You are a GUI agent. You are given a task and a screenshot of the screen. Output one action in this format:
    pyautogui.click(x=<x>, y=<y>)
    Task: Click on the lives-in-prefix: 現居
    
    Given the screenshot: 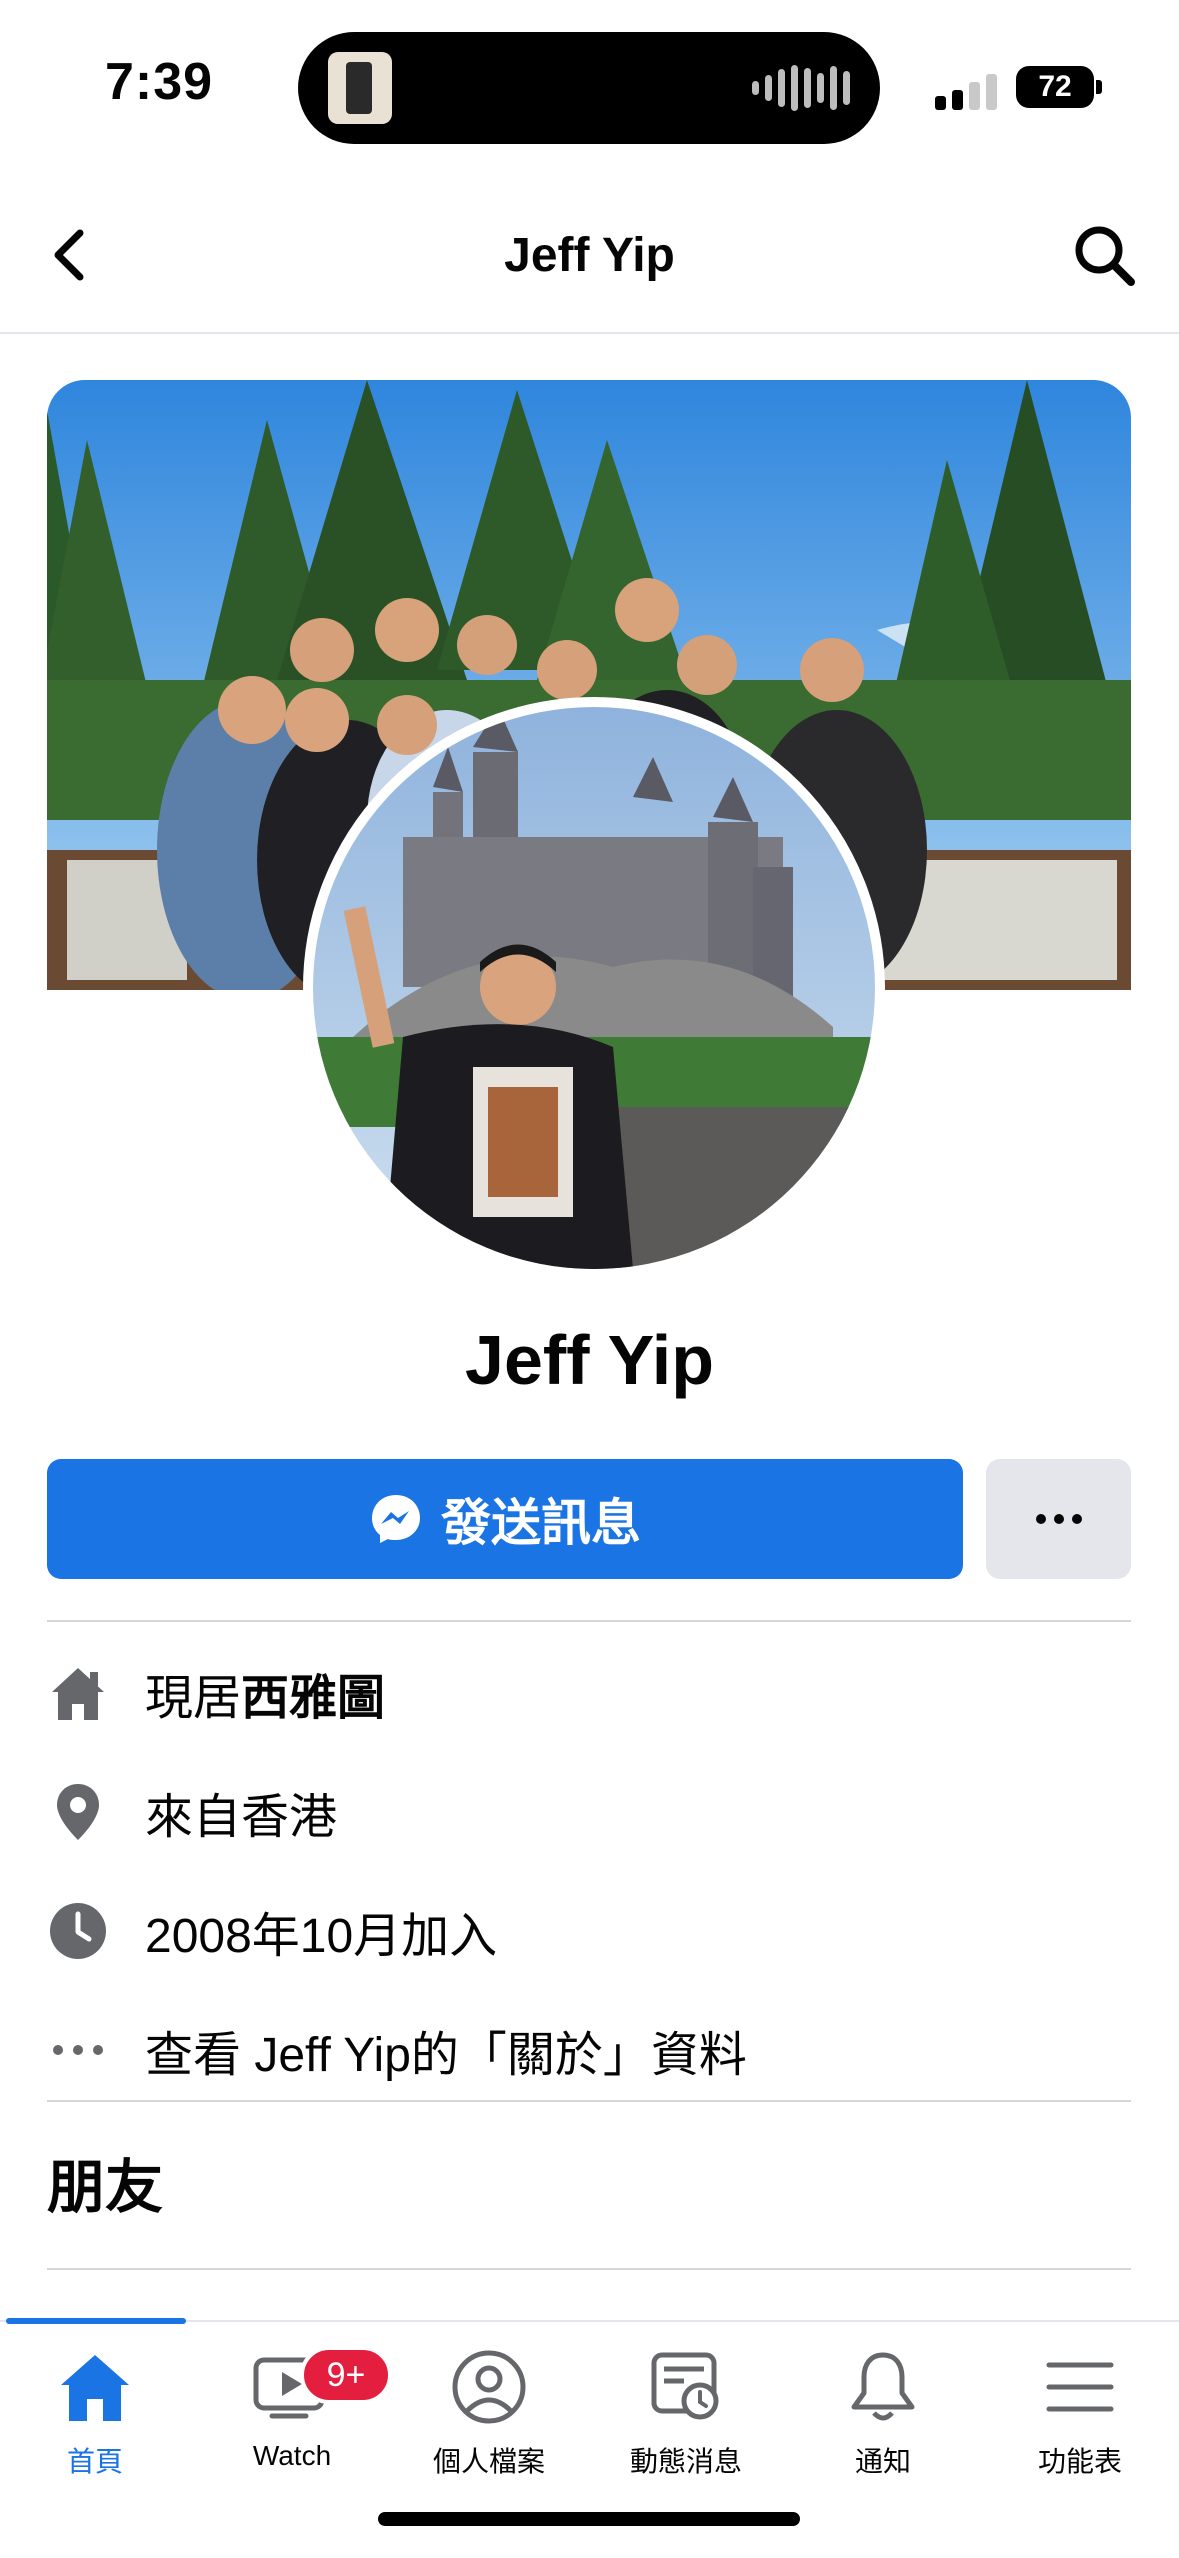 What is the action you would take?
    pyautogui.click(x=193, y=1698)
    